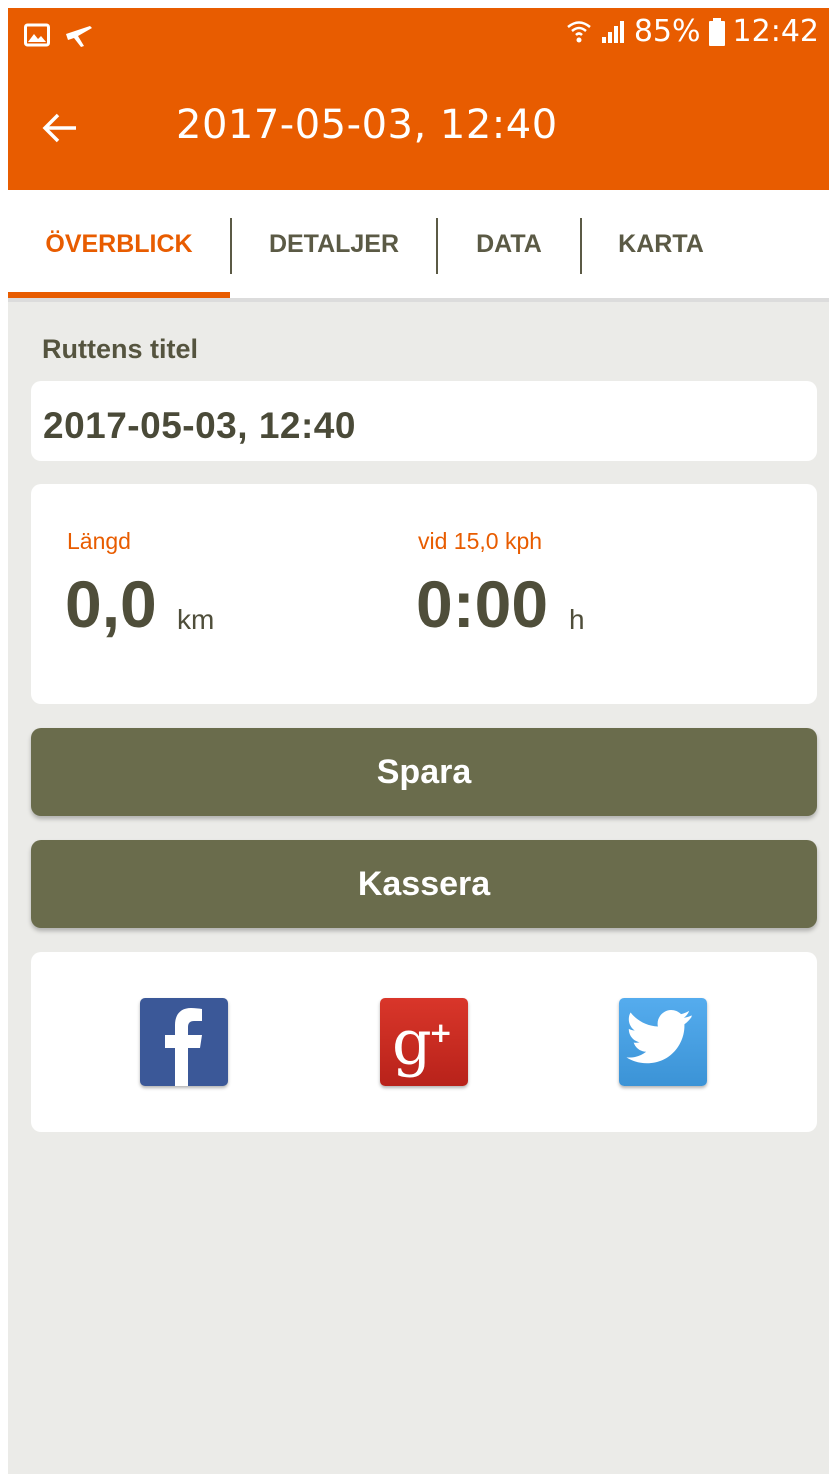 Image resolution: width=829 pixels, height=1474 pixels. What do you see at coordinates (667, 31) in the screenshot?
I see `battery-percent: 85%` at bounding box center [667, 31].